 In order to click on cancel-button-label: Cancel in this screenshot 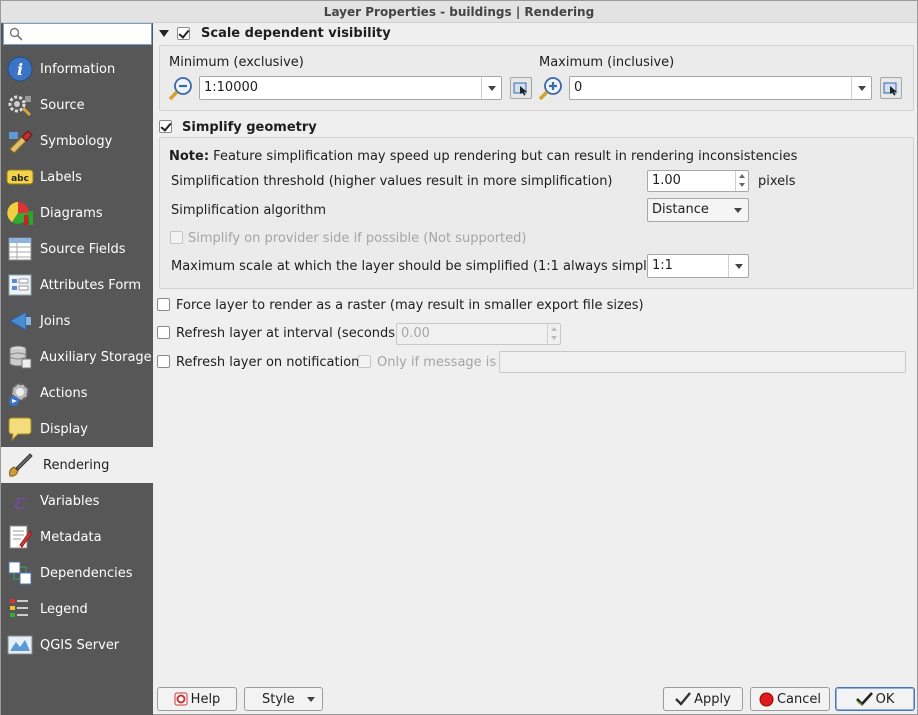, I will do `click(799, 699)`.